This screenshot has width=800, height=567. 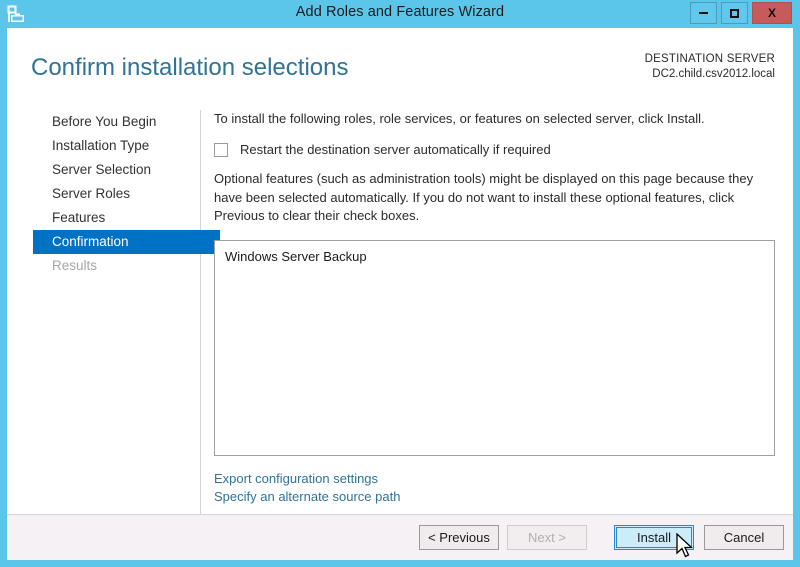 I want to click on sidebar-item-results: Results, so click(x=75, y=265).